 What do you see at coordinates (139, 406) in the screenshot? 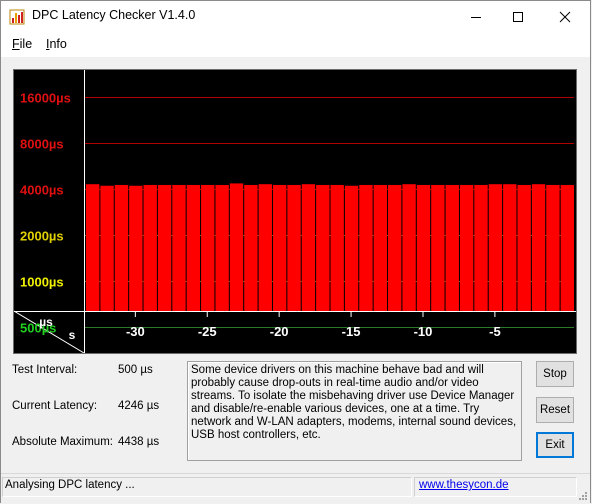
I see `current-latency-value: 4246 µs` at bounding box center [139, 406].